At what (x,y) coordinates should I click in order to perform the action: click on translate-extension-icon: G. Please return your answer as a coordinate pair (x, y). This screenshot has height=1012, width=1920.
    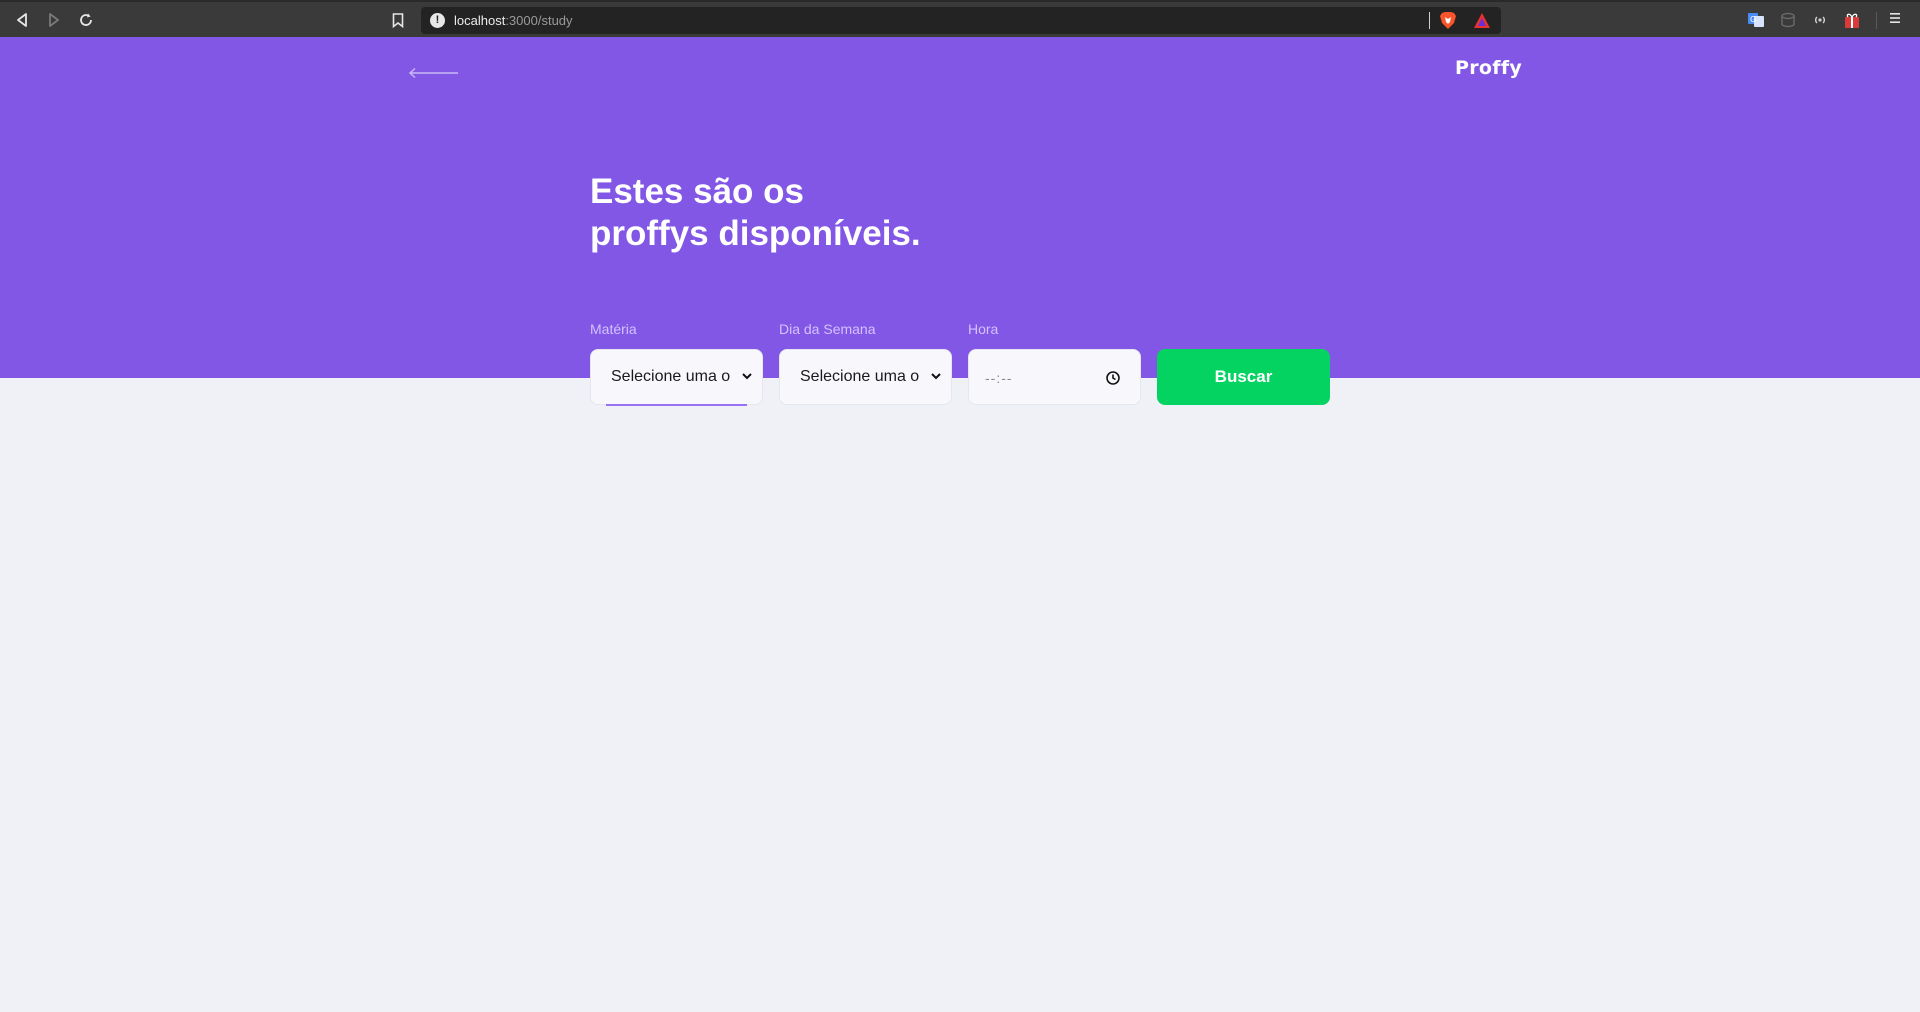
    Looking at the image, I should click on (1756, 22).